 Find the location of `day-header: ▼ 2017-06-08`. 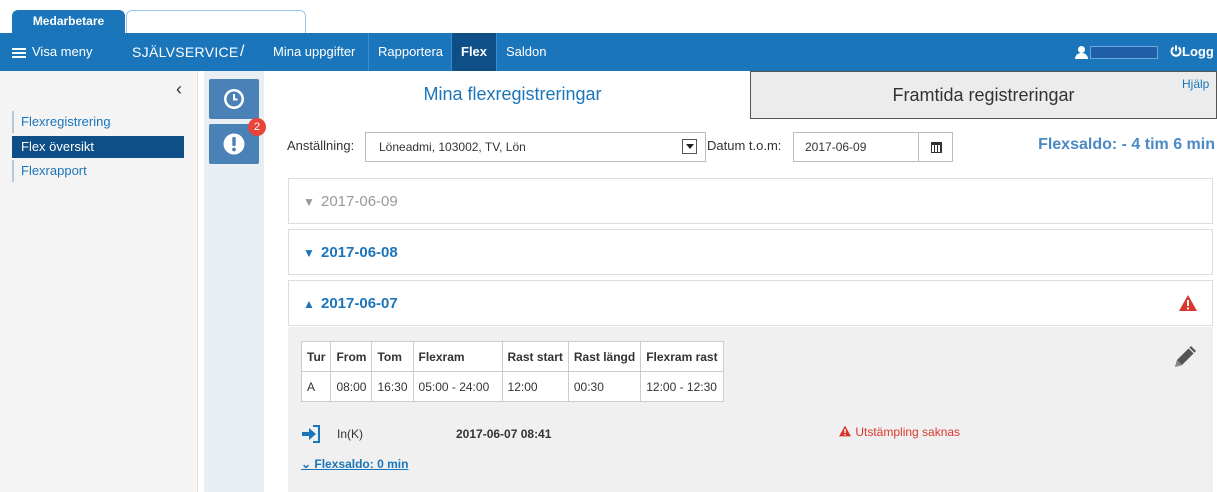

day-header: ▼ 2017-06-08 is located at coordinates (350, 253).